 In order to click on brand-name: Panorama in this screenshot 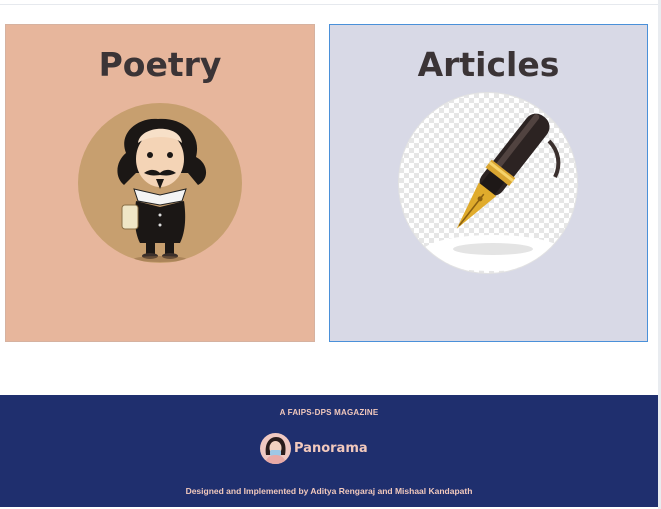, I will do `click(331, 448)`.